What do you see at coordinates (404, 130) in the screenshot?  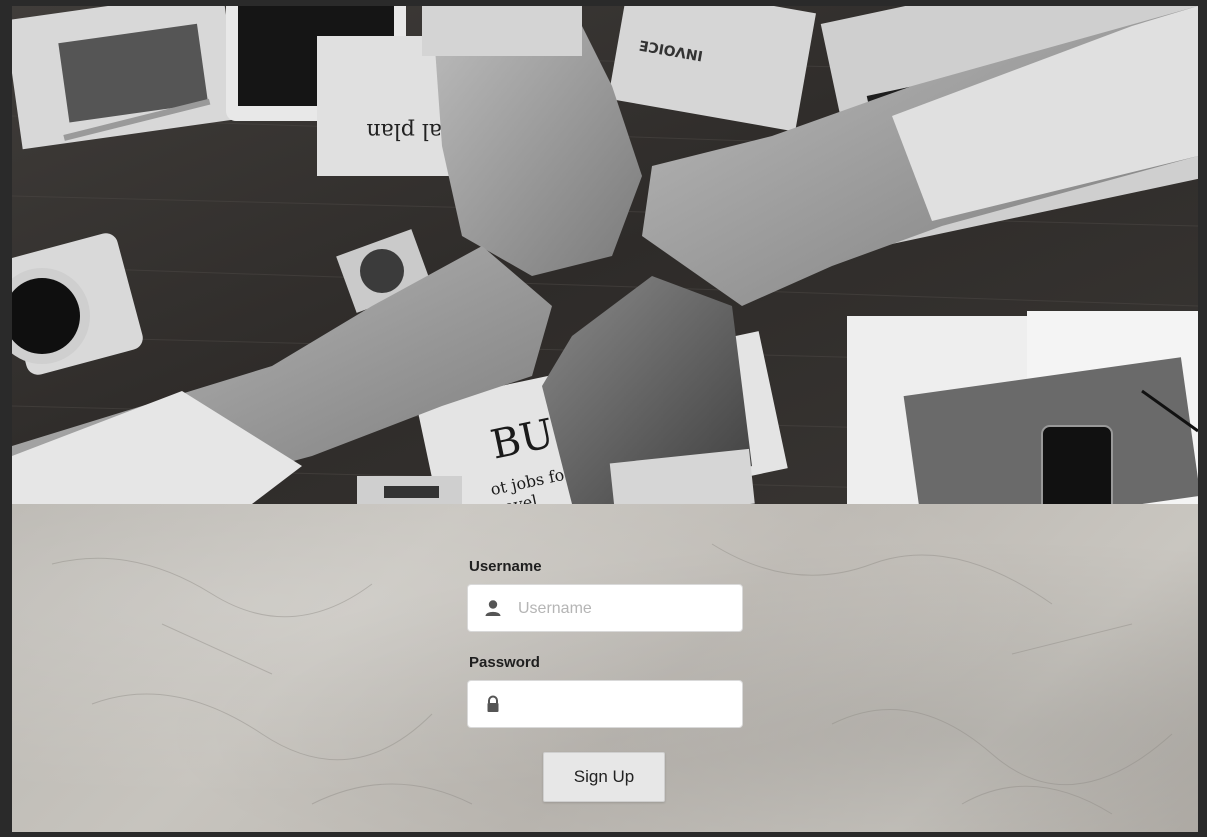 I see `plan-text: al plan` at bounding box center [404, 130].